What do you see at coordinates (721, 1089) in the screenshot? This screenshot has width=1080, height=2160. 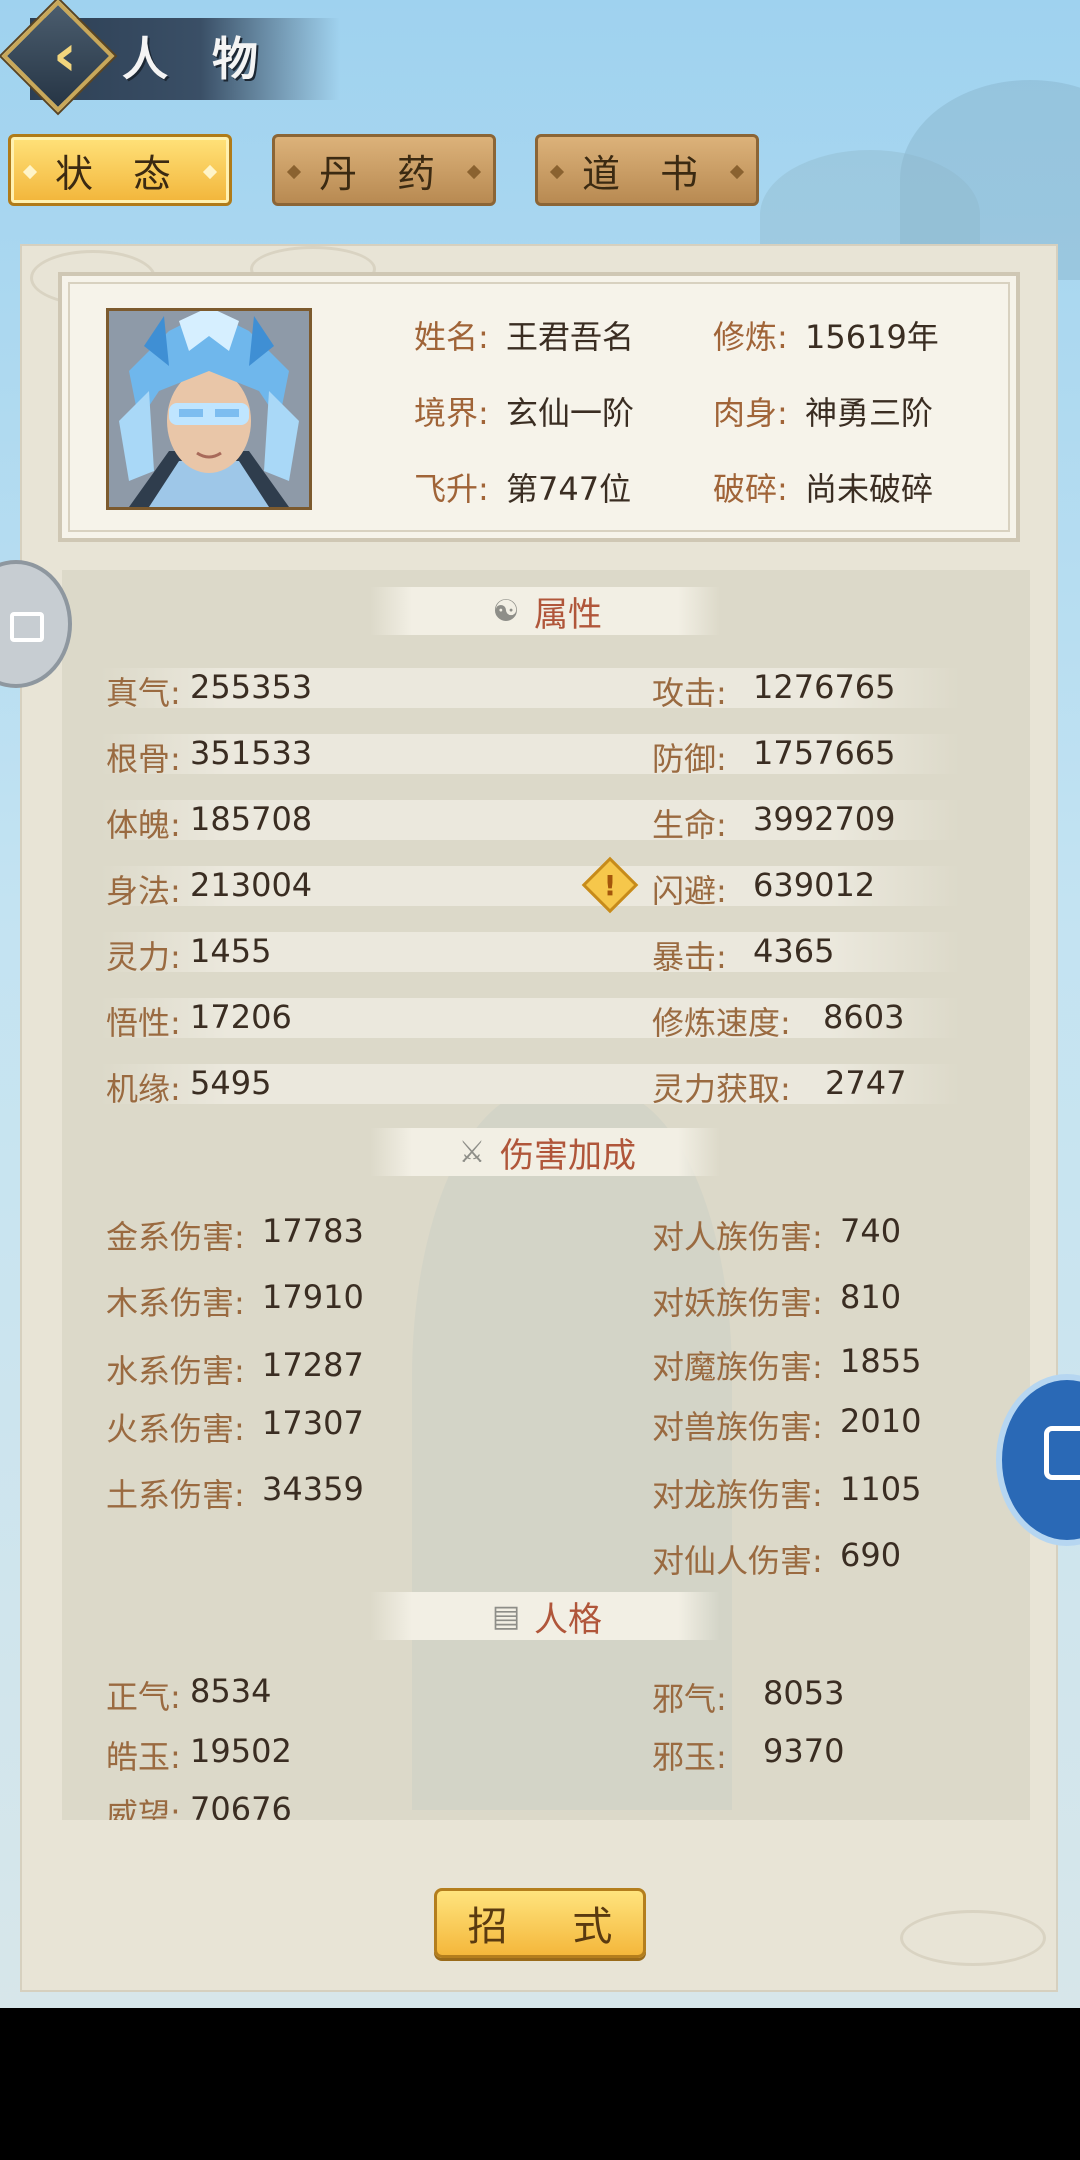 I see `stat-label-spirit-gain: 灵力获取:` at bounding box center [721, 1089].